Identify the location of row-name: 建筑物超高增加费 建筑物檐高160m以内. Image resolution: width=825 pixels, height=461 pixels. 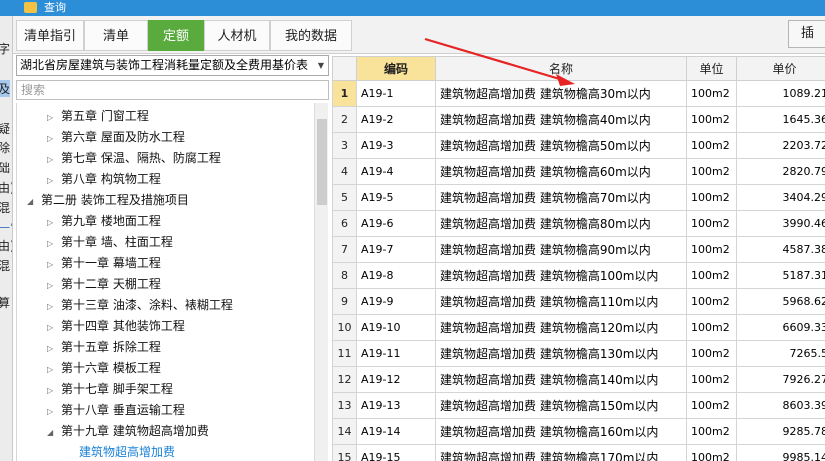
(561, 431).